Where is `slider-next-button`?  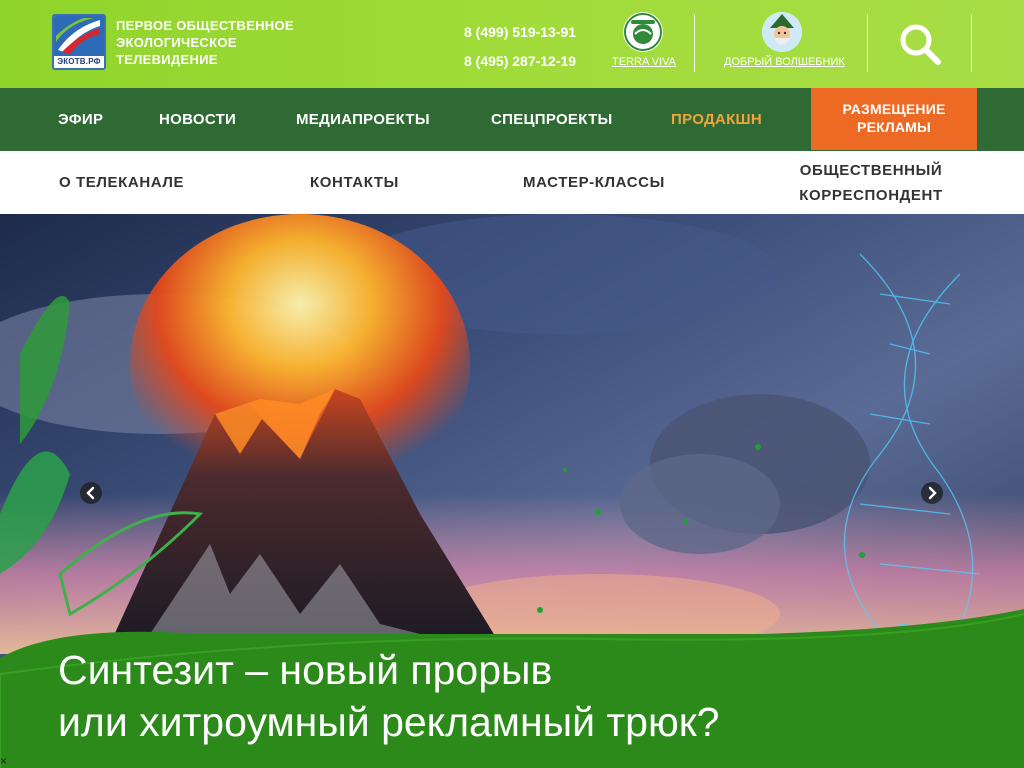
slider-next-button is located at coordinates (932, 493).